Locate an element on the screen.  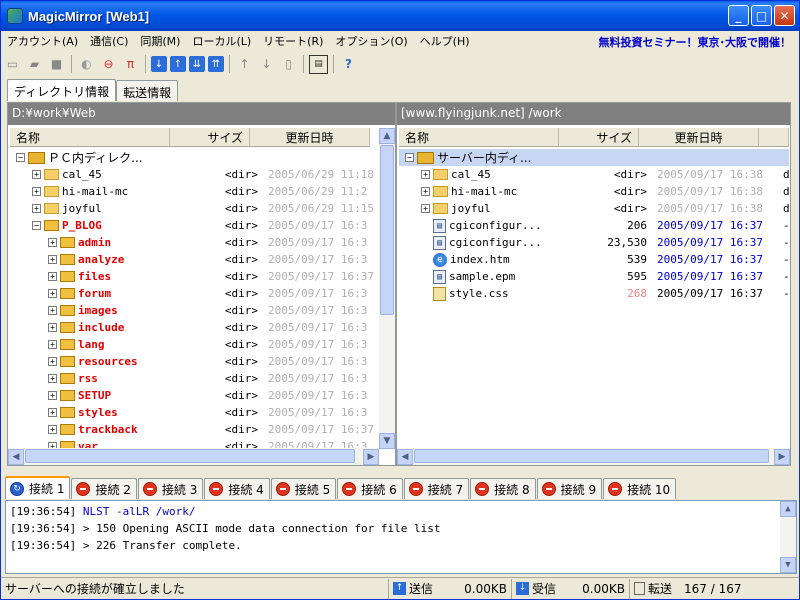
menu-item: ヘルプ(H) is located at coordinates (445, 41).